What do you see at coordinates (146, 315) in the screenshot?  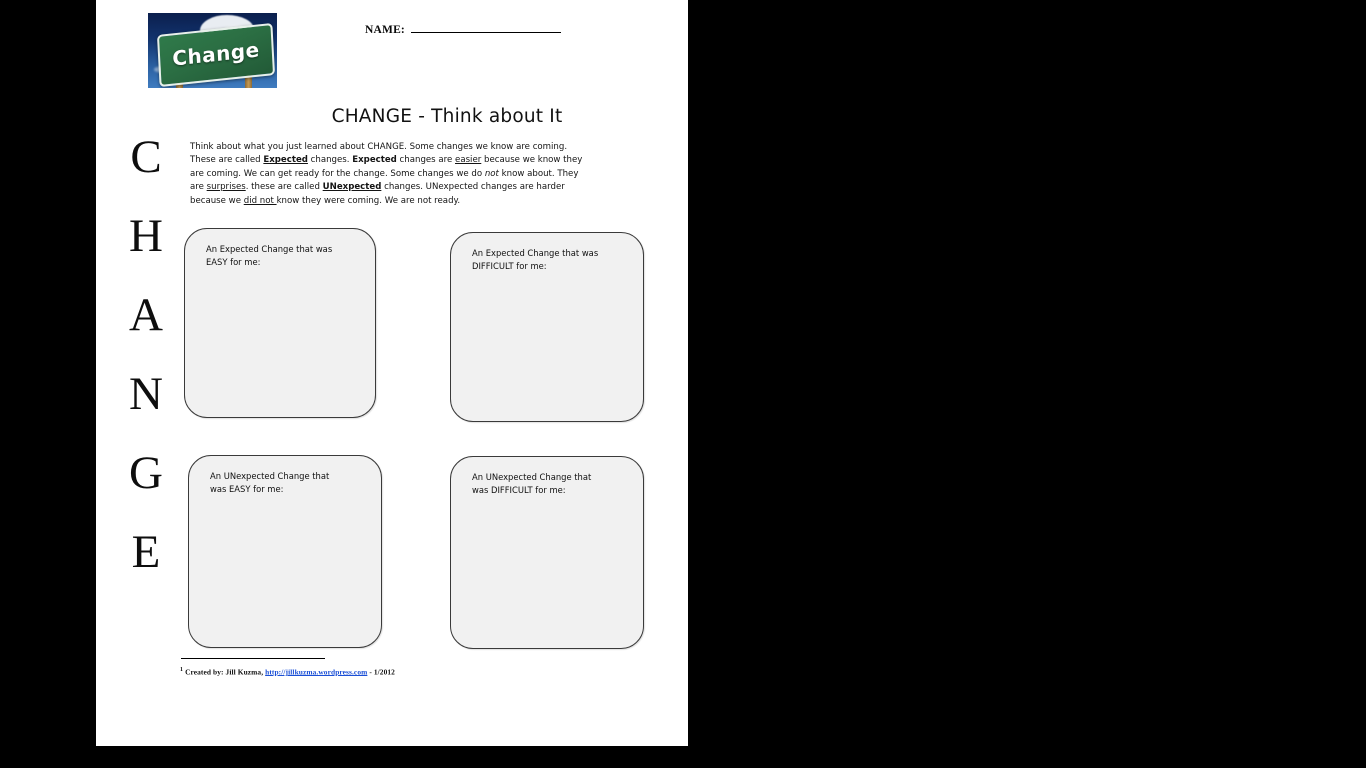 I see `acrostic-letter-a: A` at bounding box center [146, 315].